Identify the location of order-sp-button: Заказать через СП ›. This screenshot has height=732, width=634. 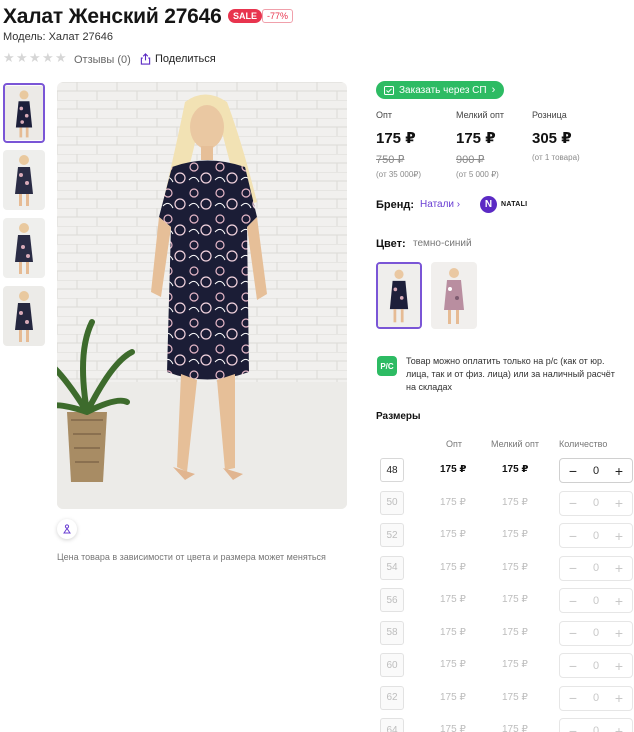
(440, 90).